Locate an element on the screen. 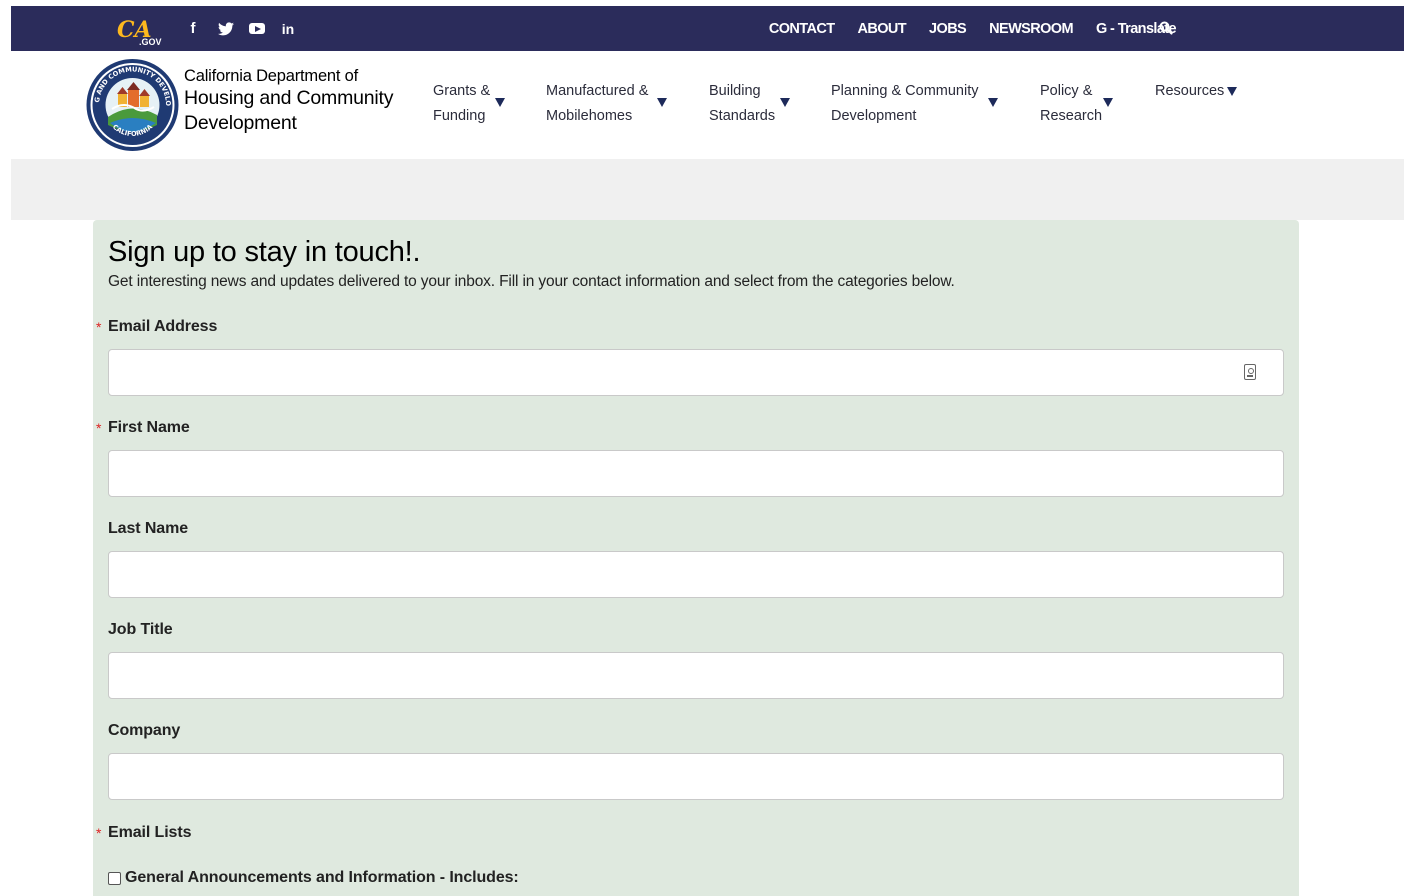 The width and height of the screenshot is (1404, 896). email-address-input is located at coordinates (696, 372).